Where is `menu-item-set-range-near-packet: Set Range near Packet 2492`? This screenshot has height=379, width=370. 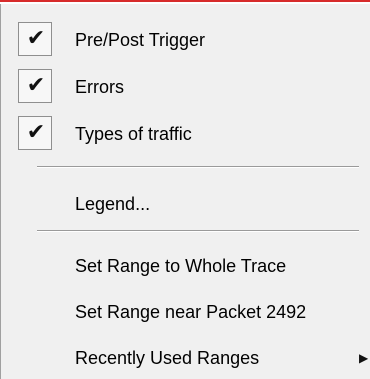
menu-item-set-range-near-packet: Set Range near Packet 2492 is located at coordinates (185, 312).